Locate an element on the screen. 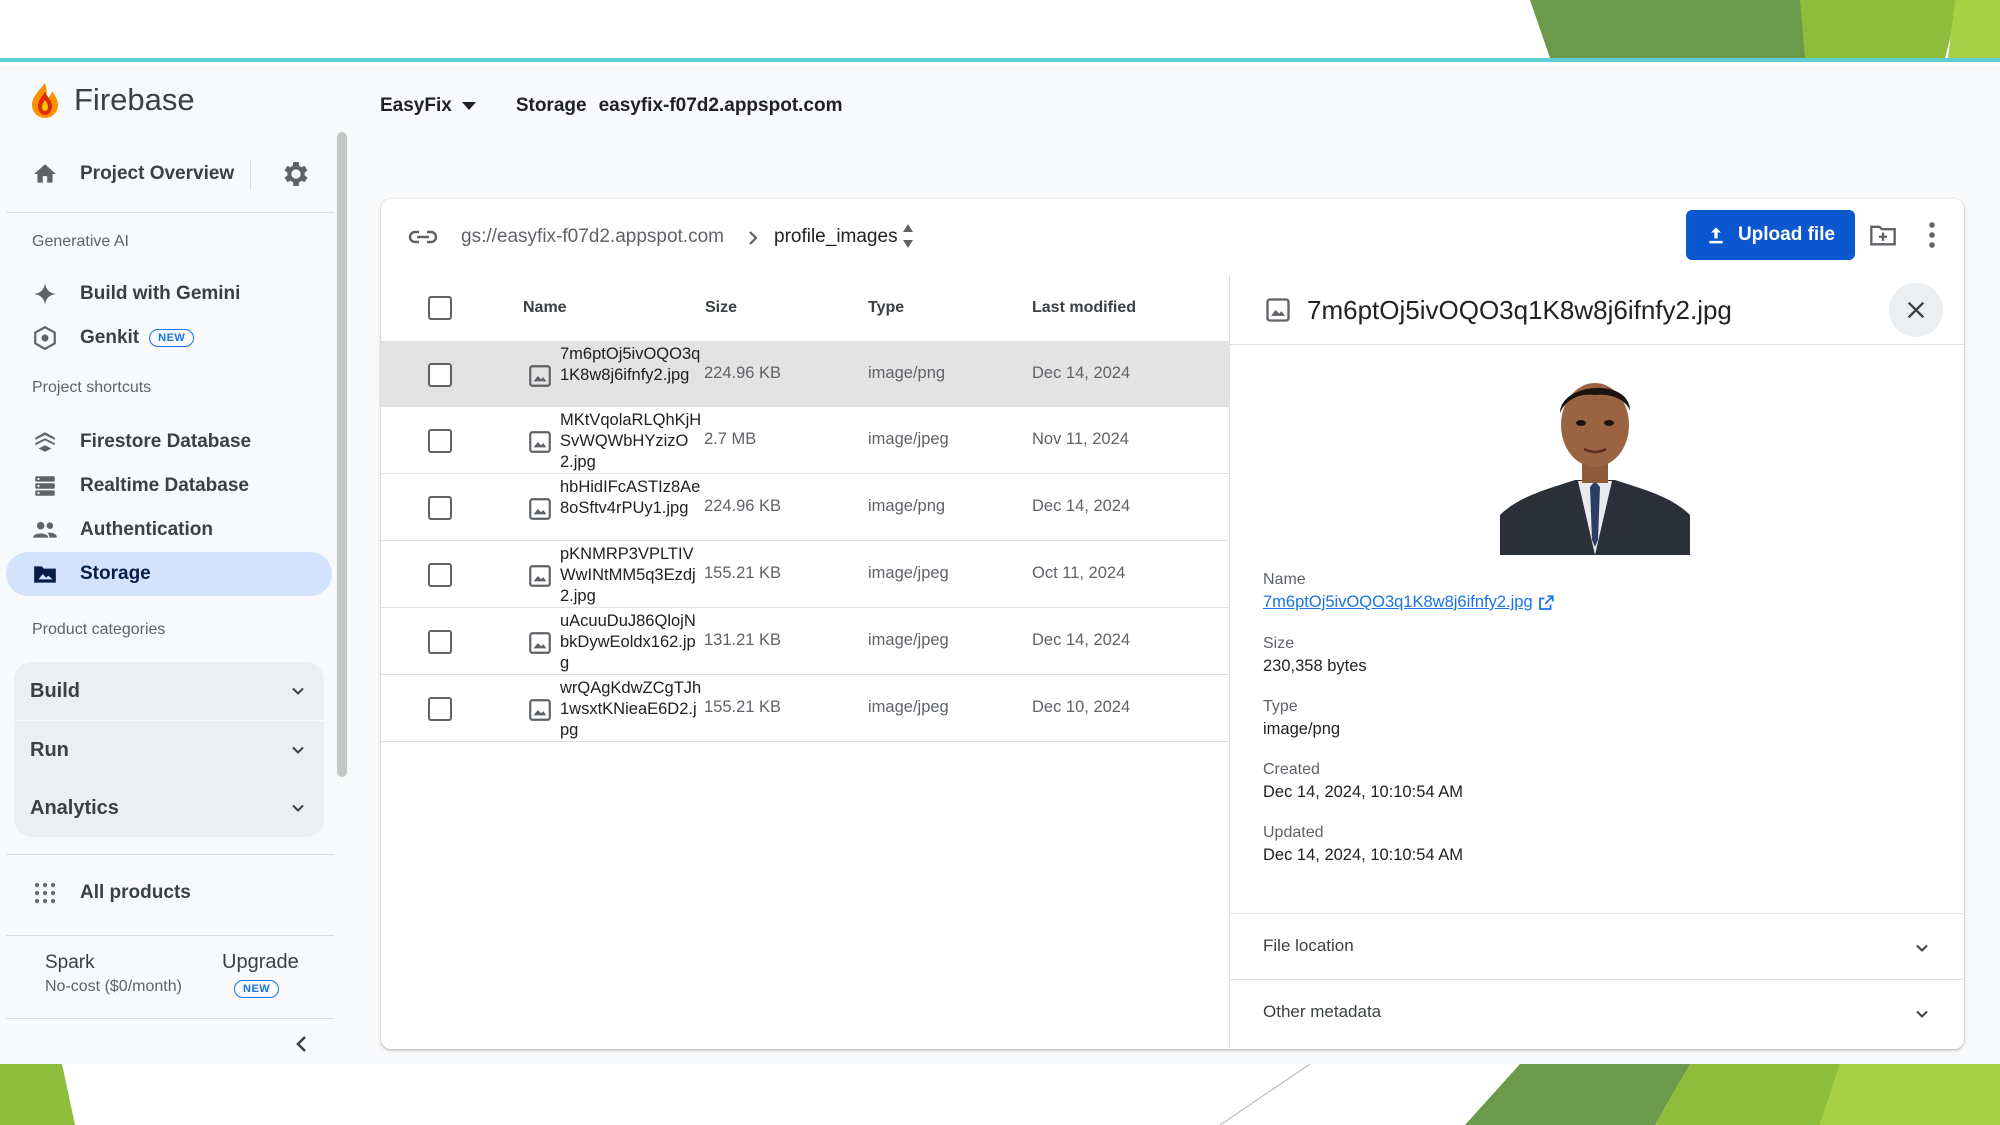  file-name: MKtVqolaRLQhKjHSvWQWbHYzizO2.jpg is located at coordinates (631, 441).